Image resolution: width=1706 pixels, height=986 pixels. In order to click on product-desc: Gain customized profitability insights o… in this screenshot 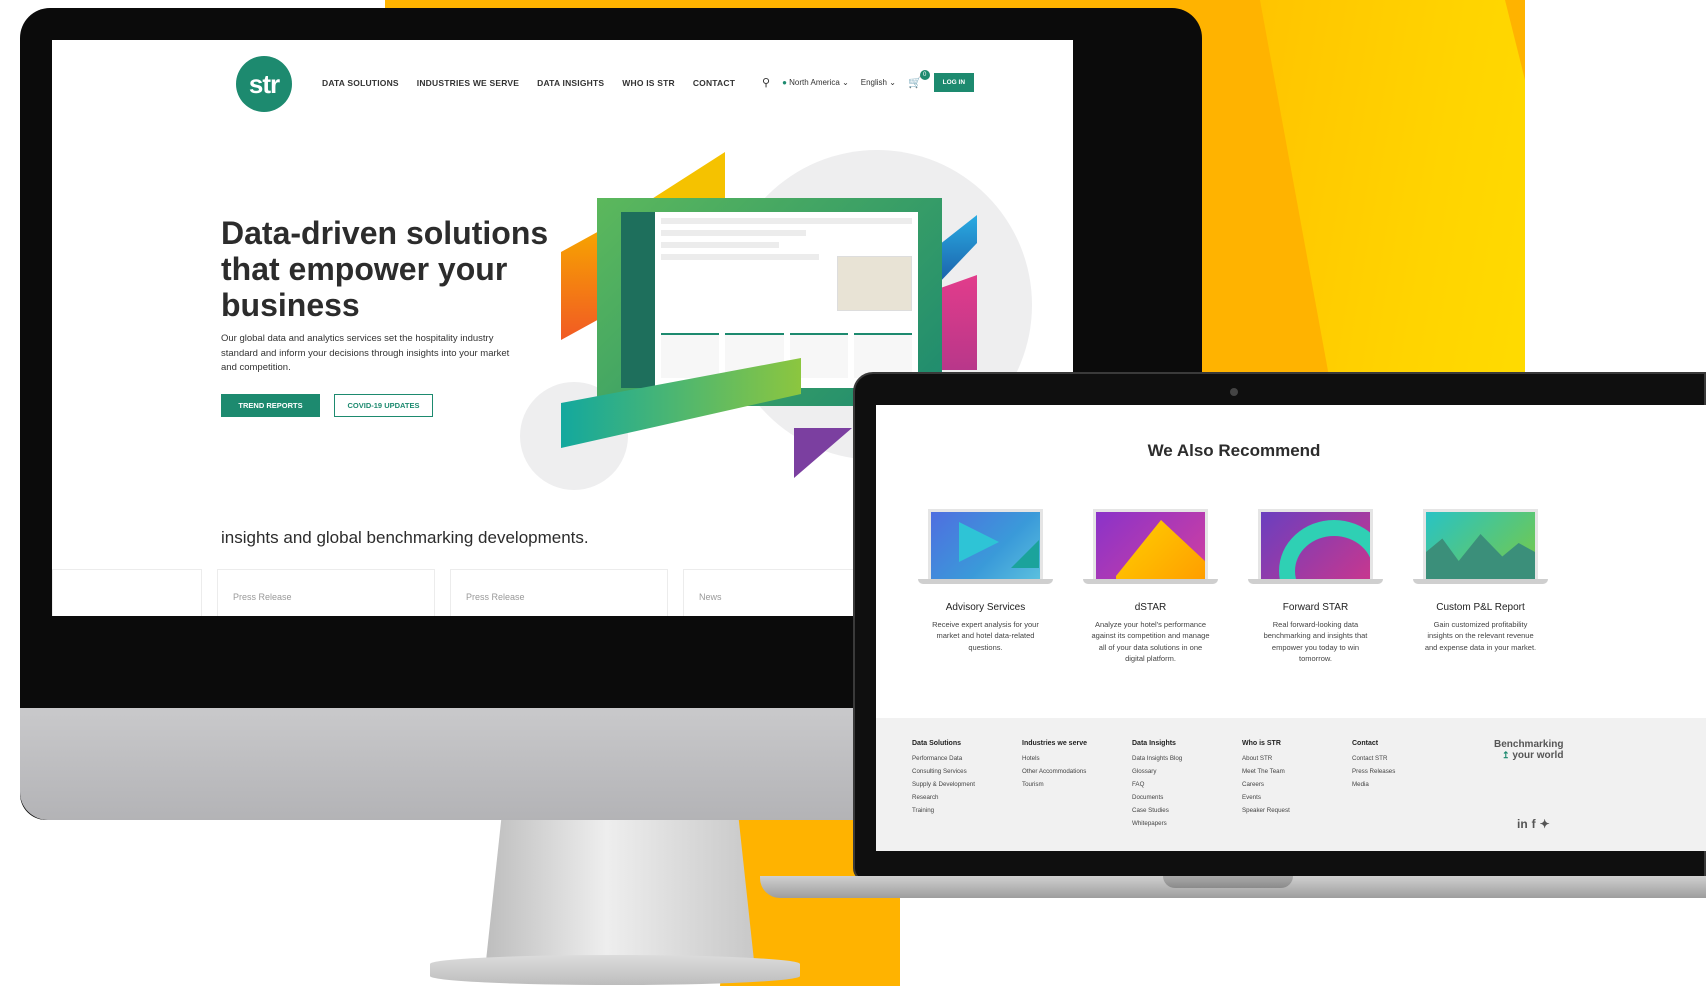, I will do `click(1480, 636)`.